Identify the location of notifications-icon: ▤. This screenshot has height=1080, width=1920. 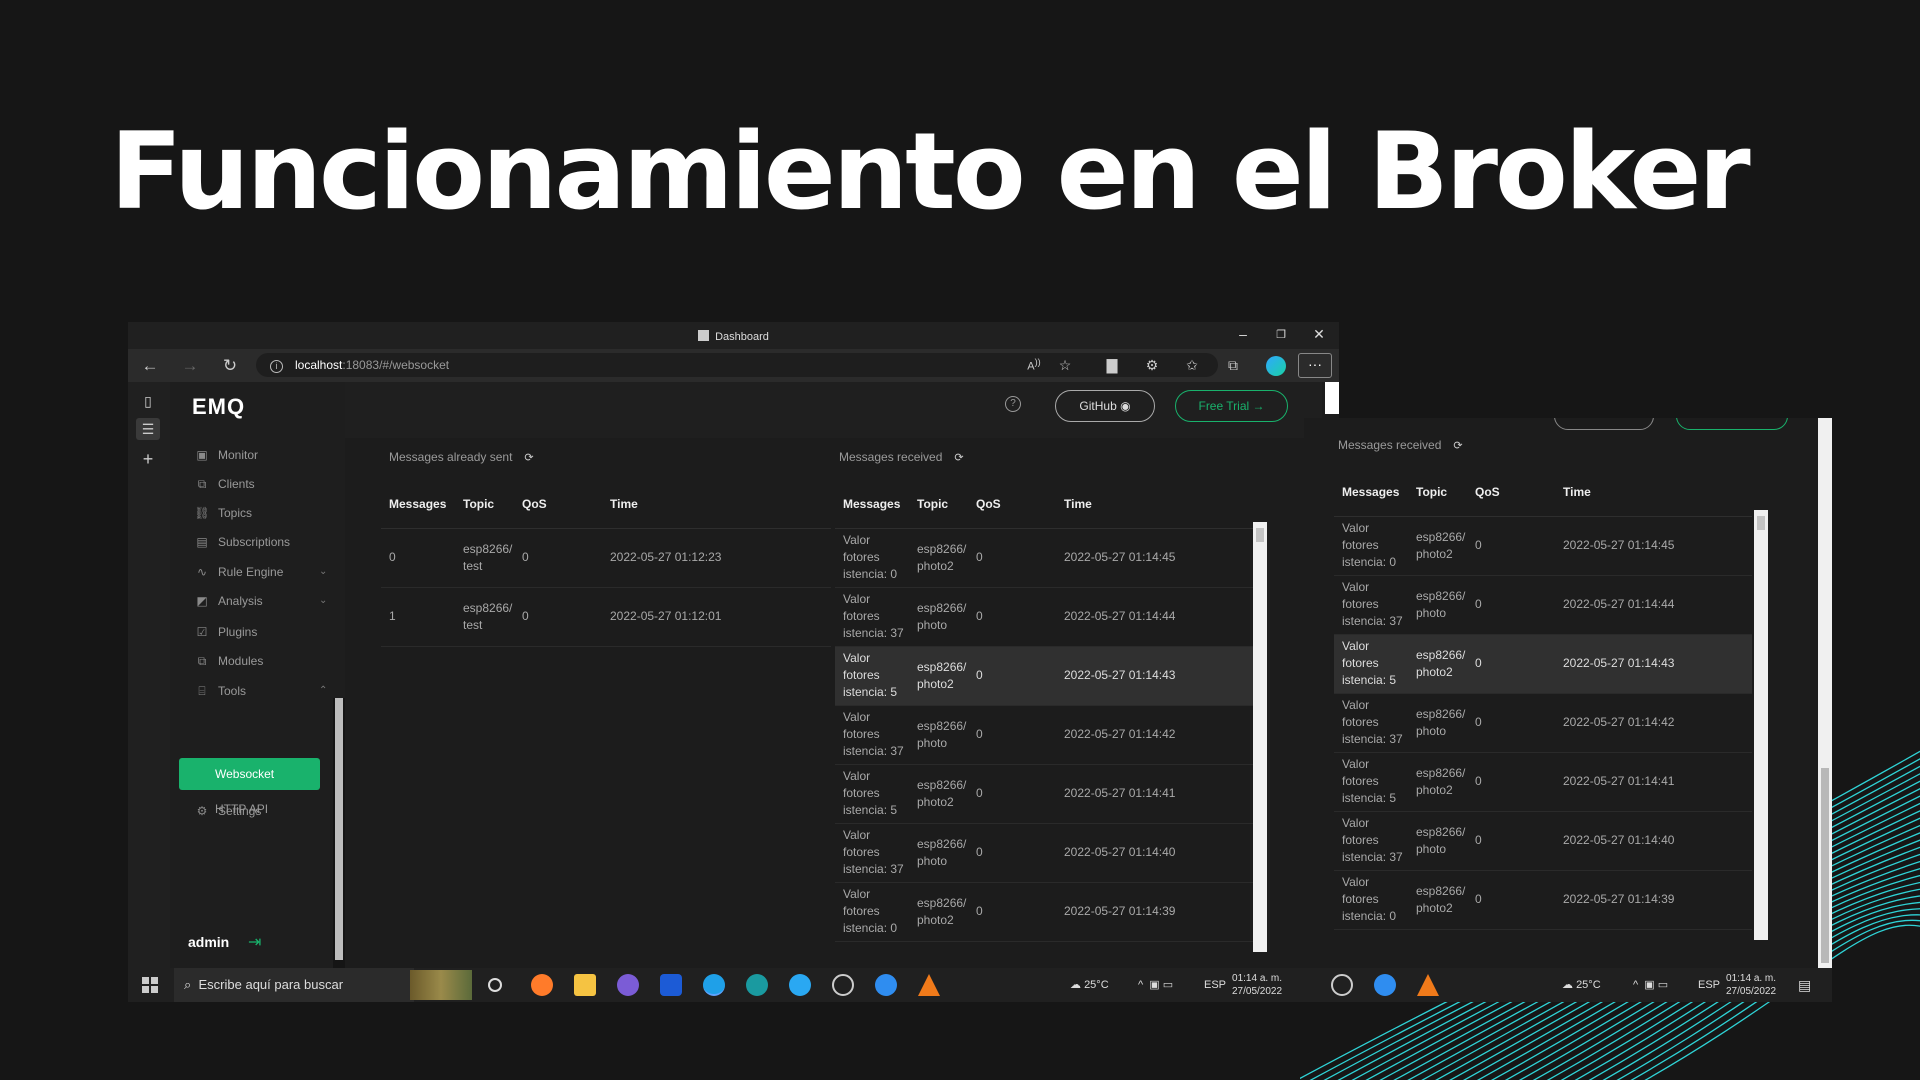
(1804, 985).